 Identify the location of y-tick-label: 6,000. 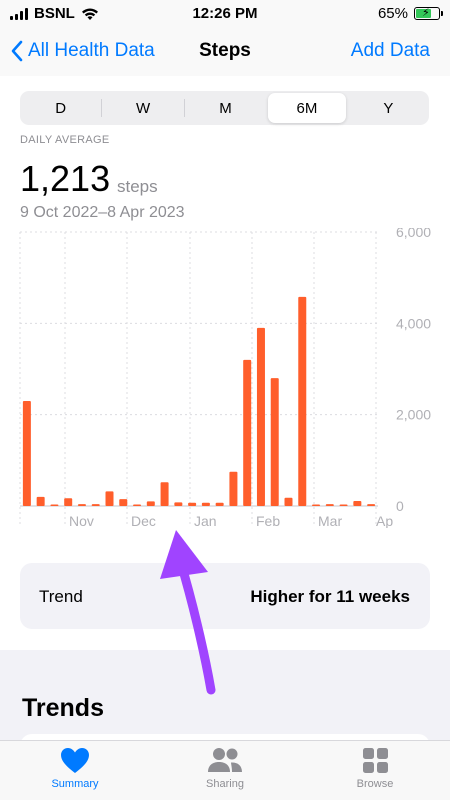
(413, 234).